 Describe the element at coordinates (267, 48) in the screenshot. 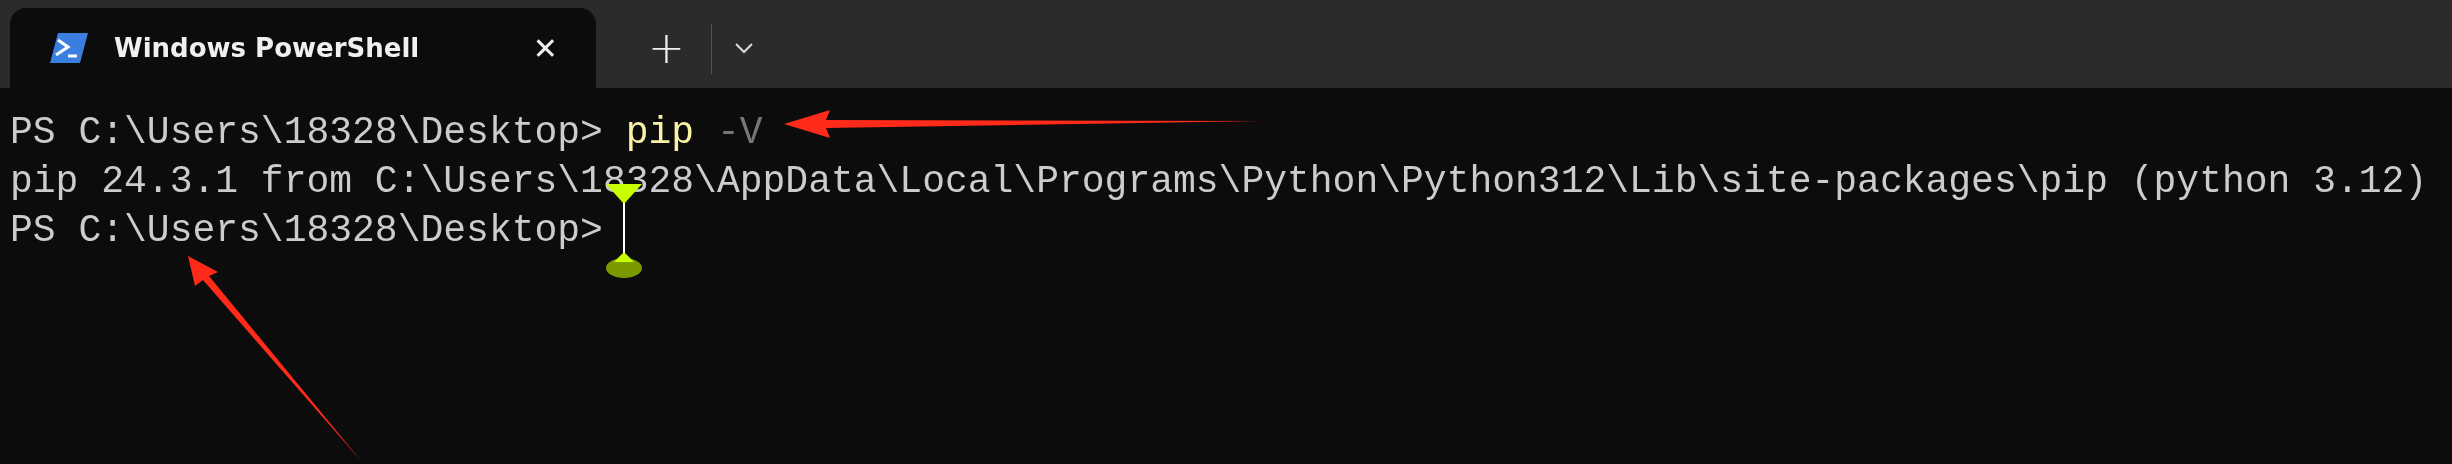

I see `tab-title: Windows PowerShell` at that location.